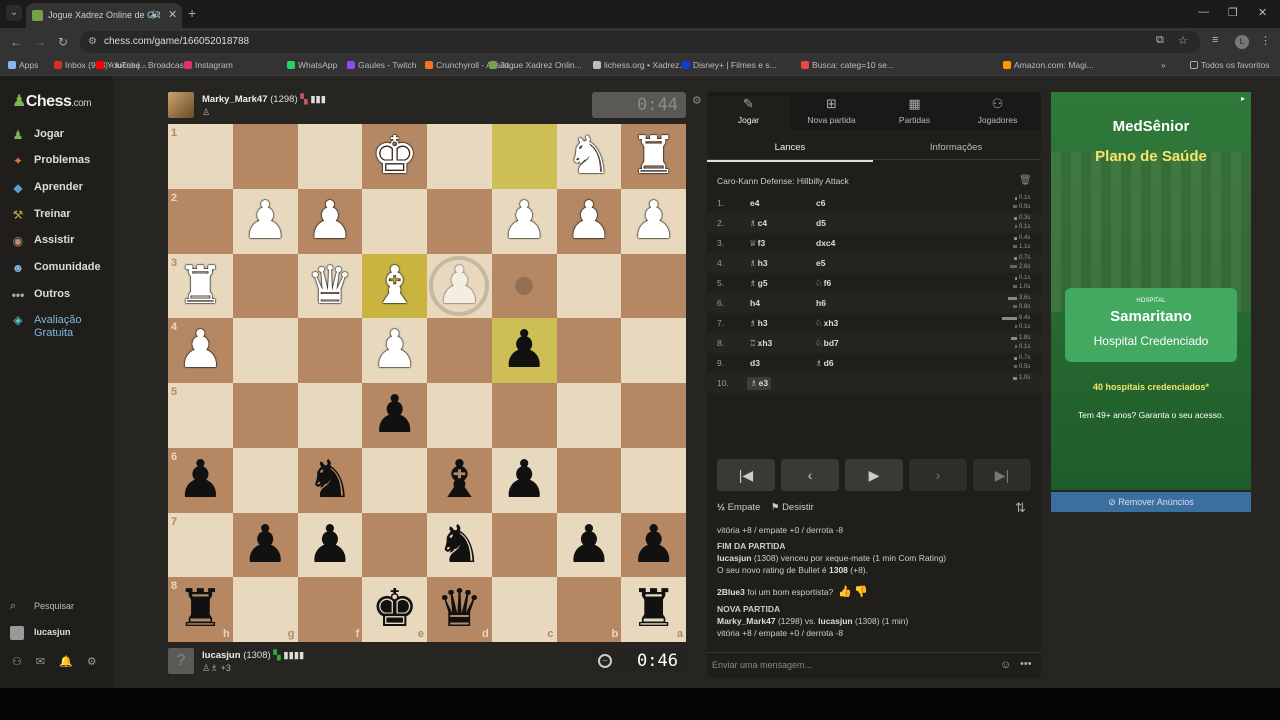 This screenshot has width=1280, height=720. I want to click on close-tab-icon: ✕, so click(172, 14).